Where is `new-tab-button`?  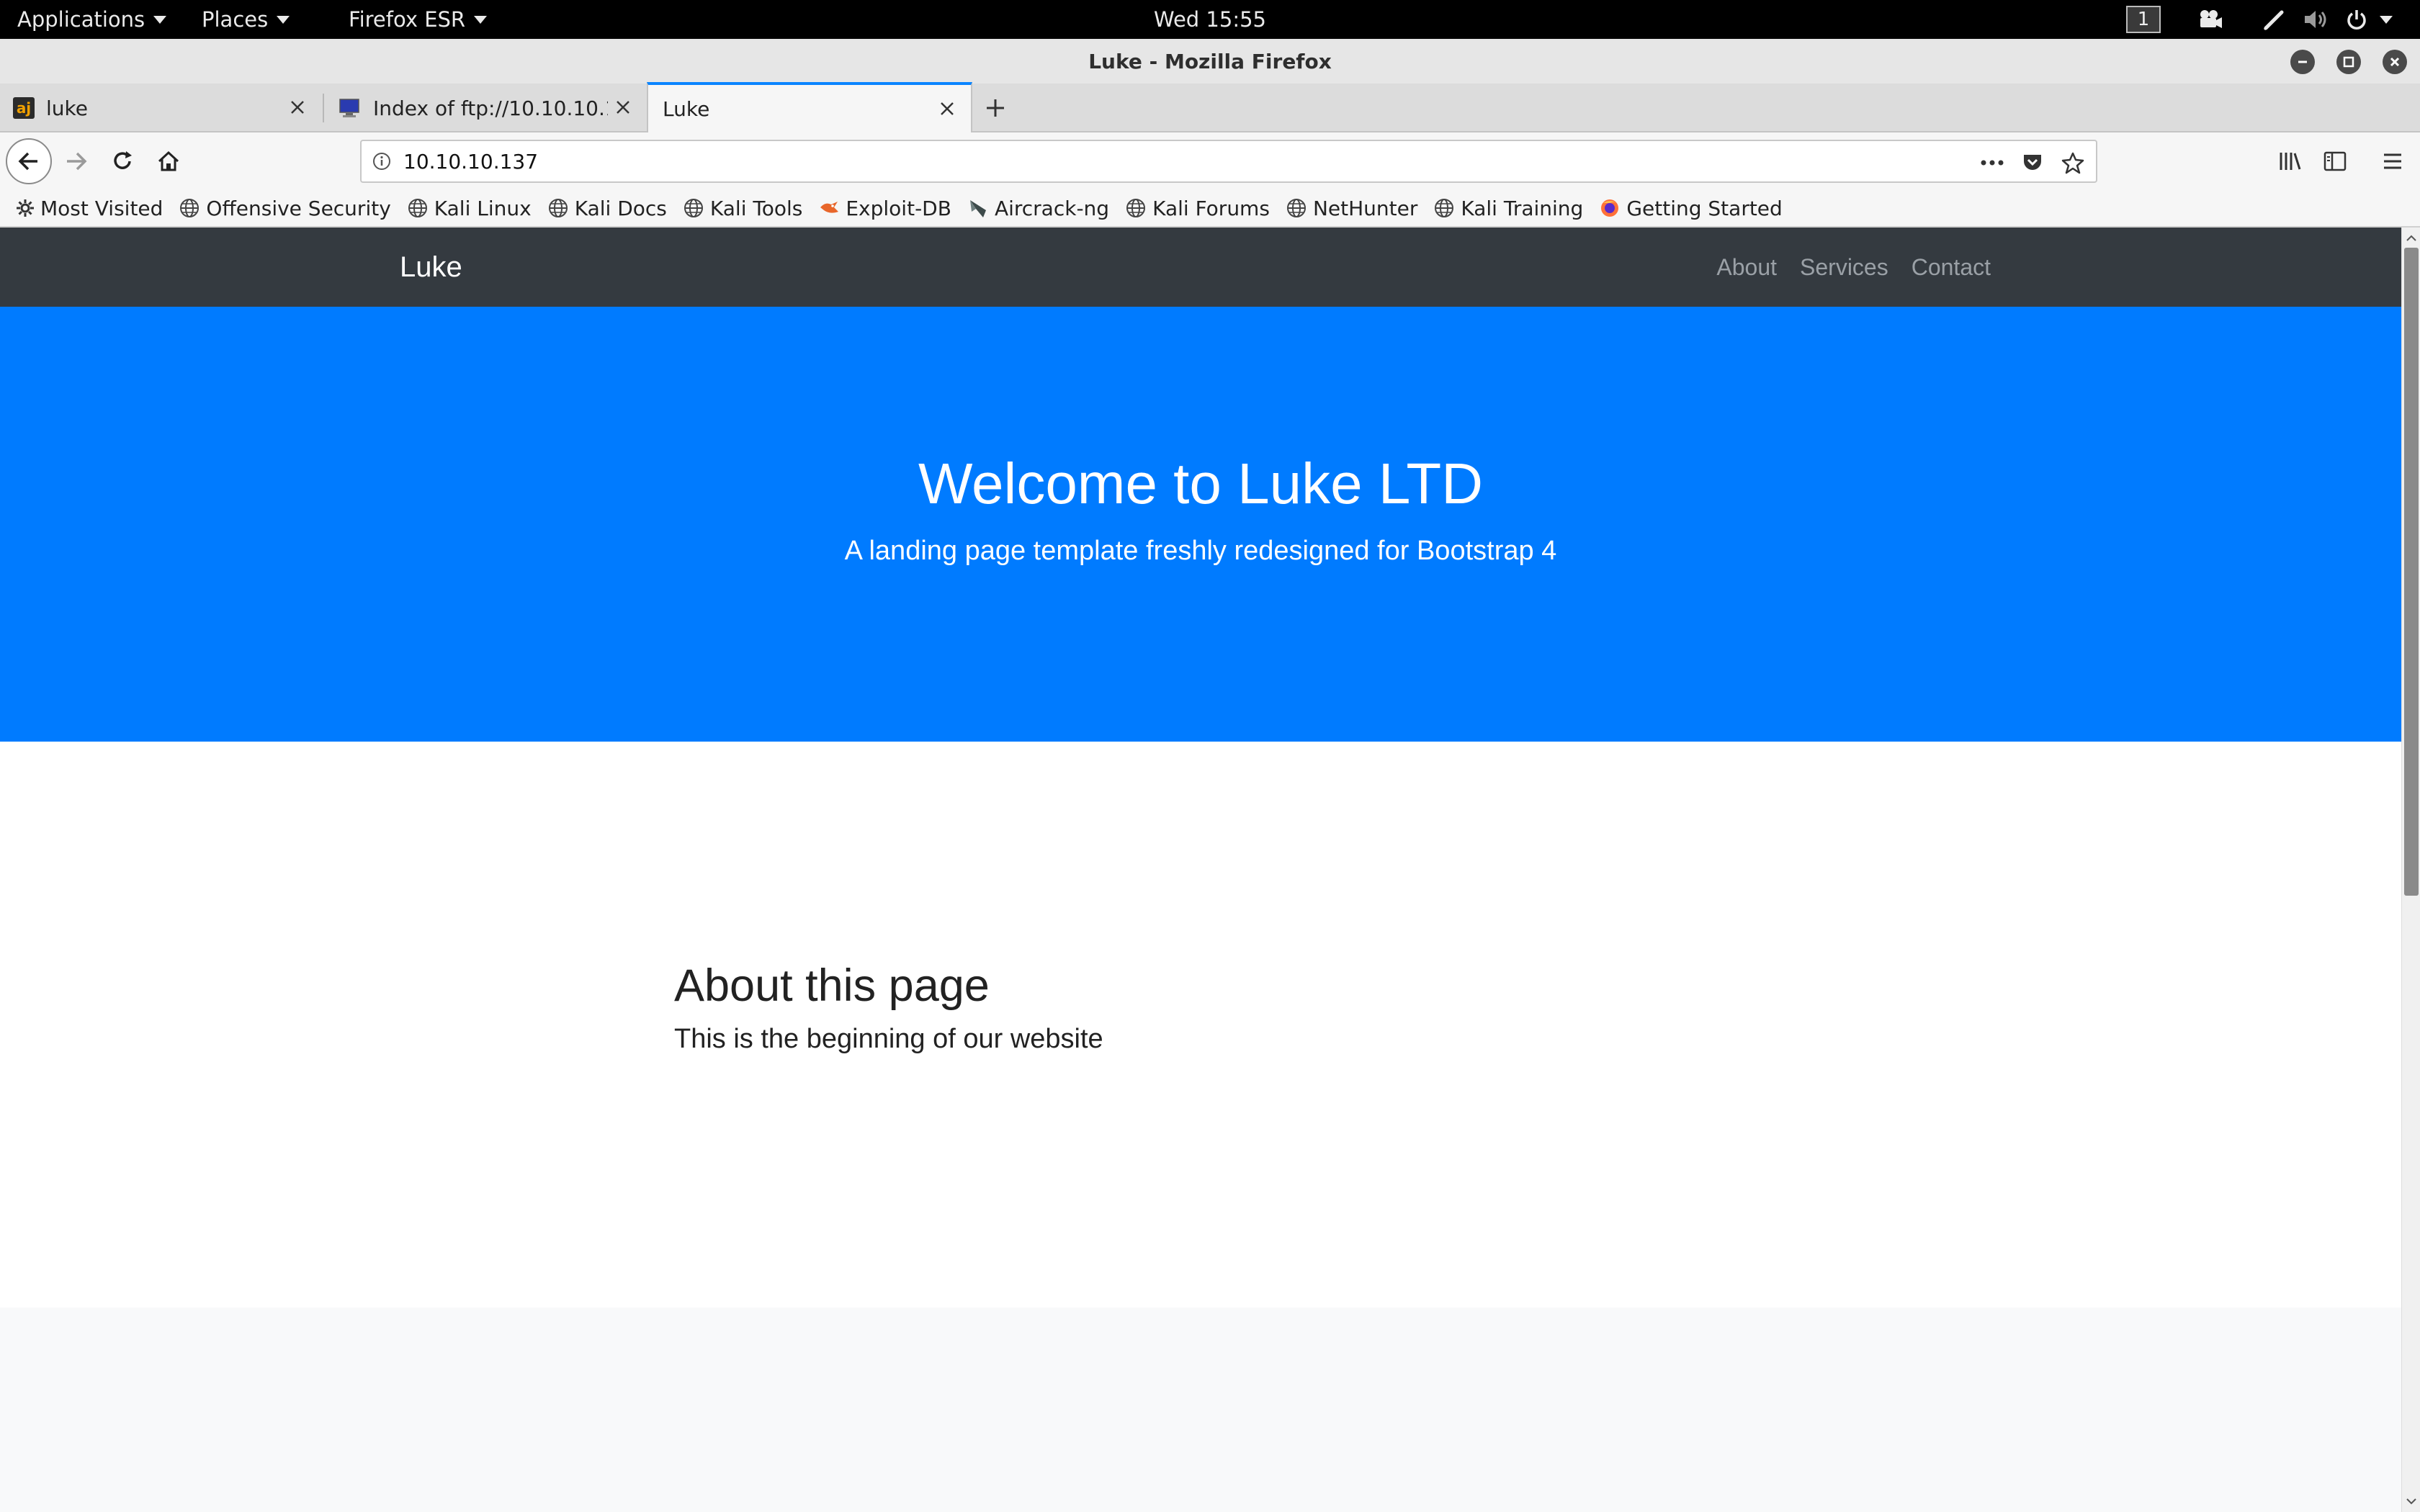 new-tab-button is located at coordinates (995, 108).